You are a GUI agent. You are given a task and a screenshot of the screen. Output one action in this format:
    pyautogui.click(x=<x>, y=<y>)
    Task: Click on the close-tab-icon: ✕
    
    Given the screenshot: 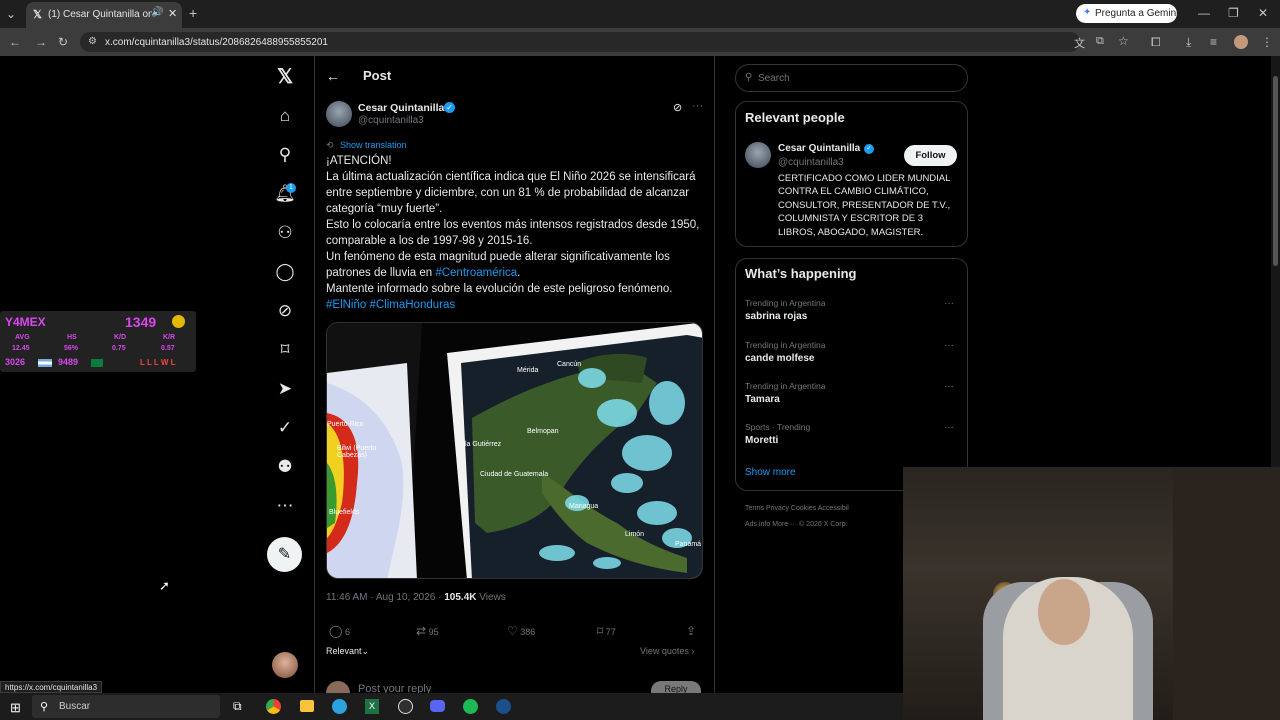 What is the action you would take?
    pyautogui.click(x=172, y=13)
    